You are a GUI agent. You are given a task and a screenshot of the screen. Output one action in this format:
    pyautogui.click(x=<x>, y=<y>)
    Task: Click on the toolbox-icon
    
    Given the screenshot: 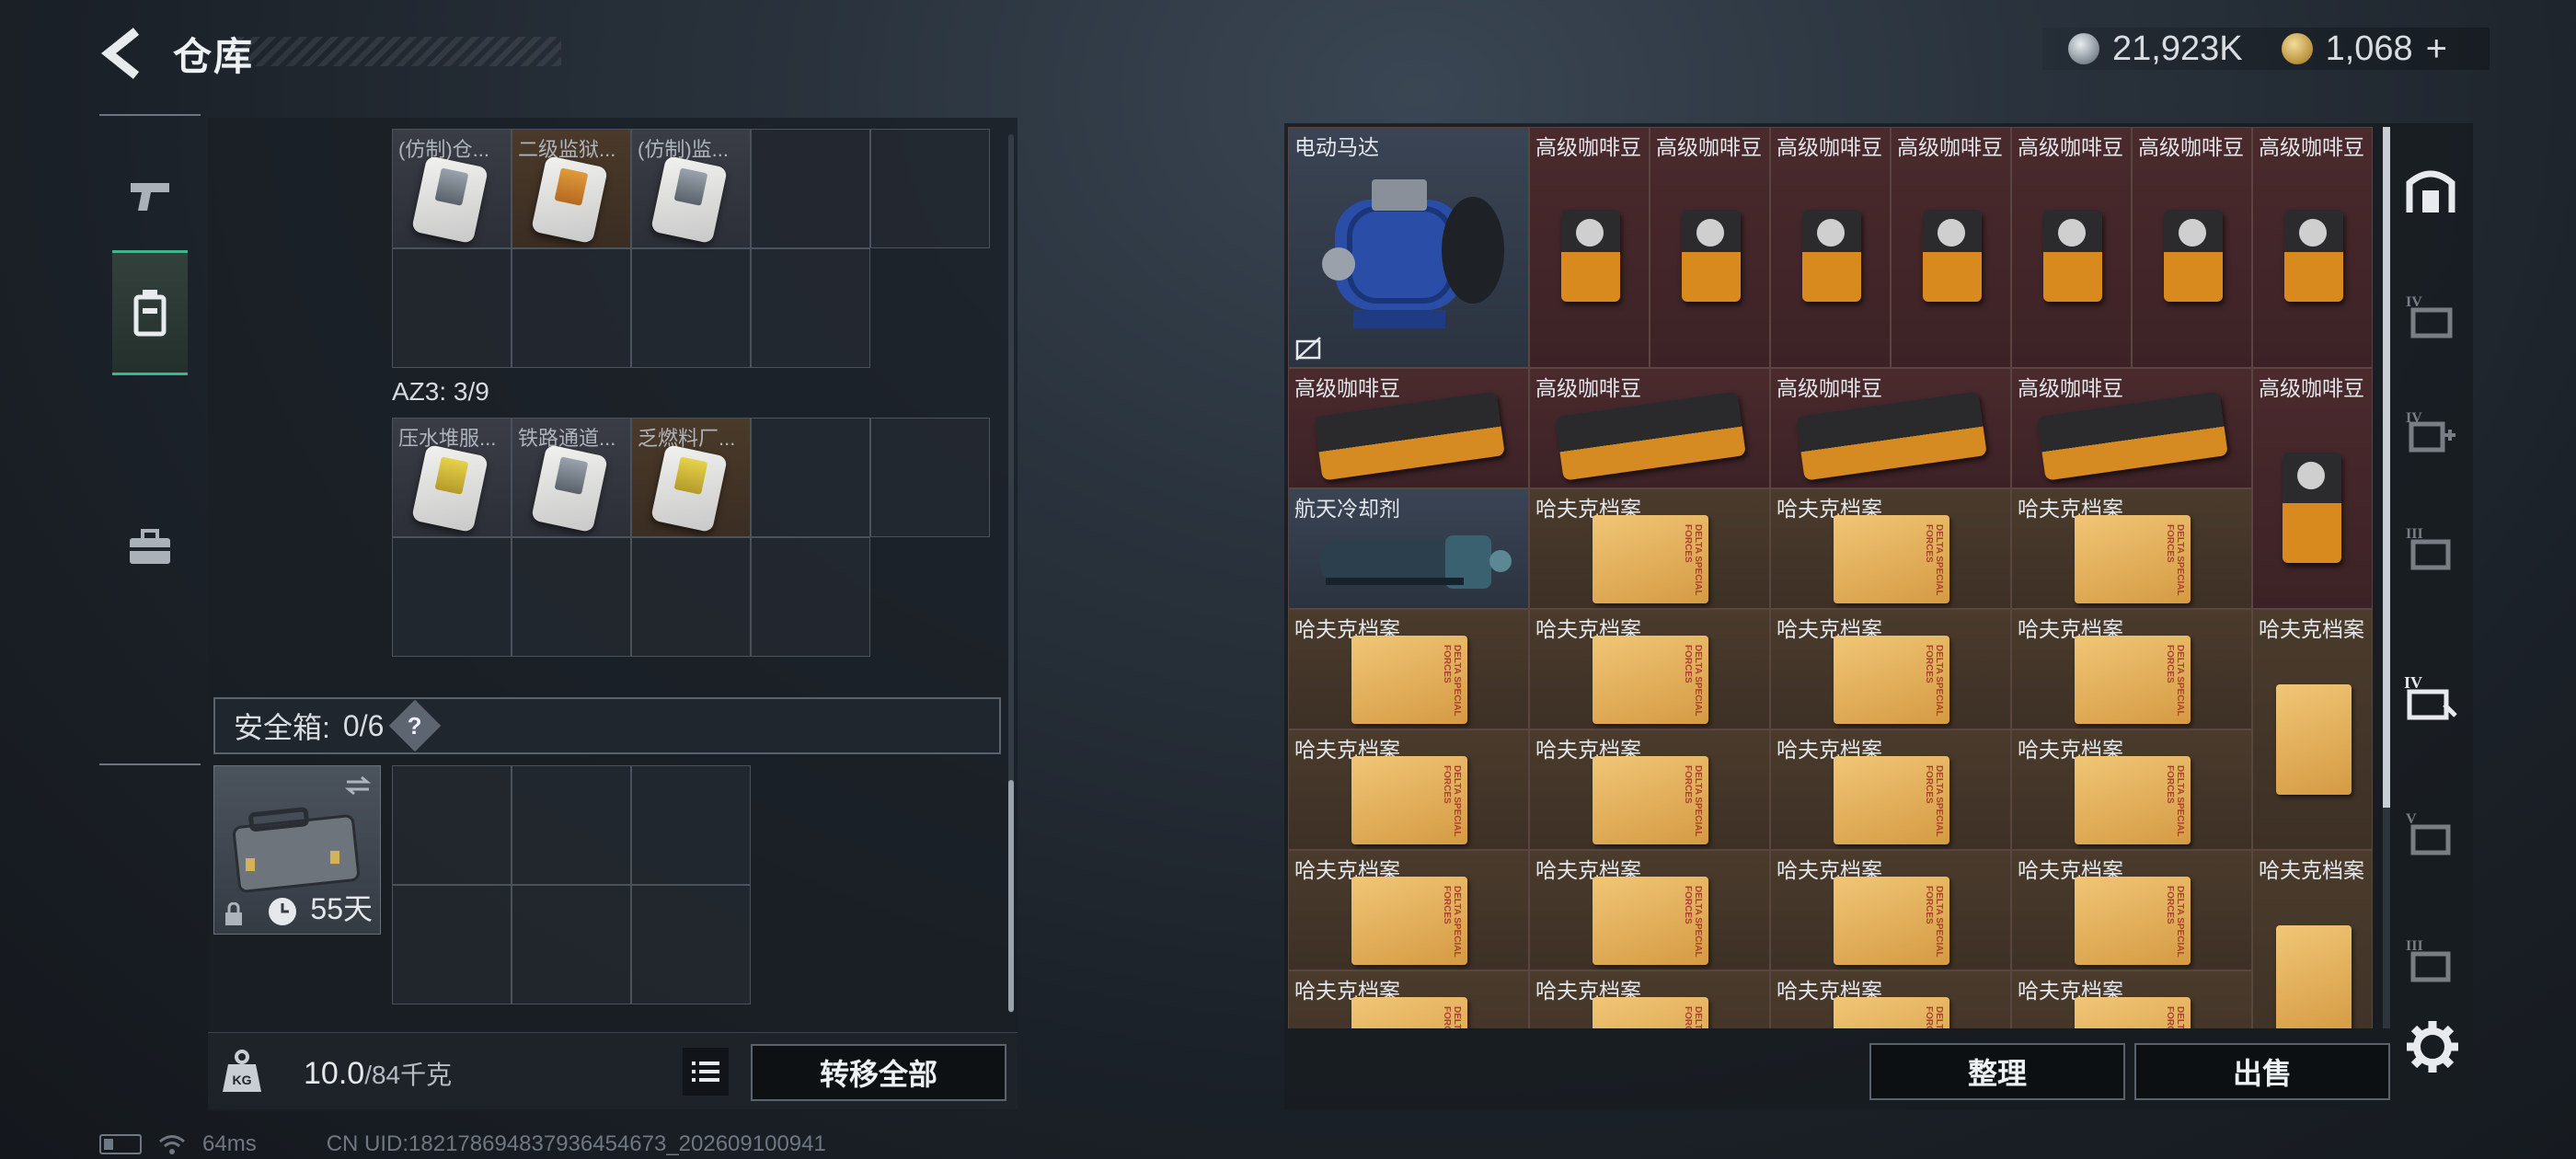 What is the action you would take?
    pyautogui.click(x=150, y=546)
    